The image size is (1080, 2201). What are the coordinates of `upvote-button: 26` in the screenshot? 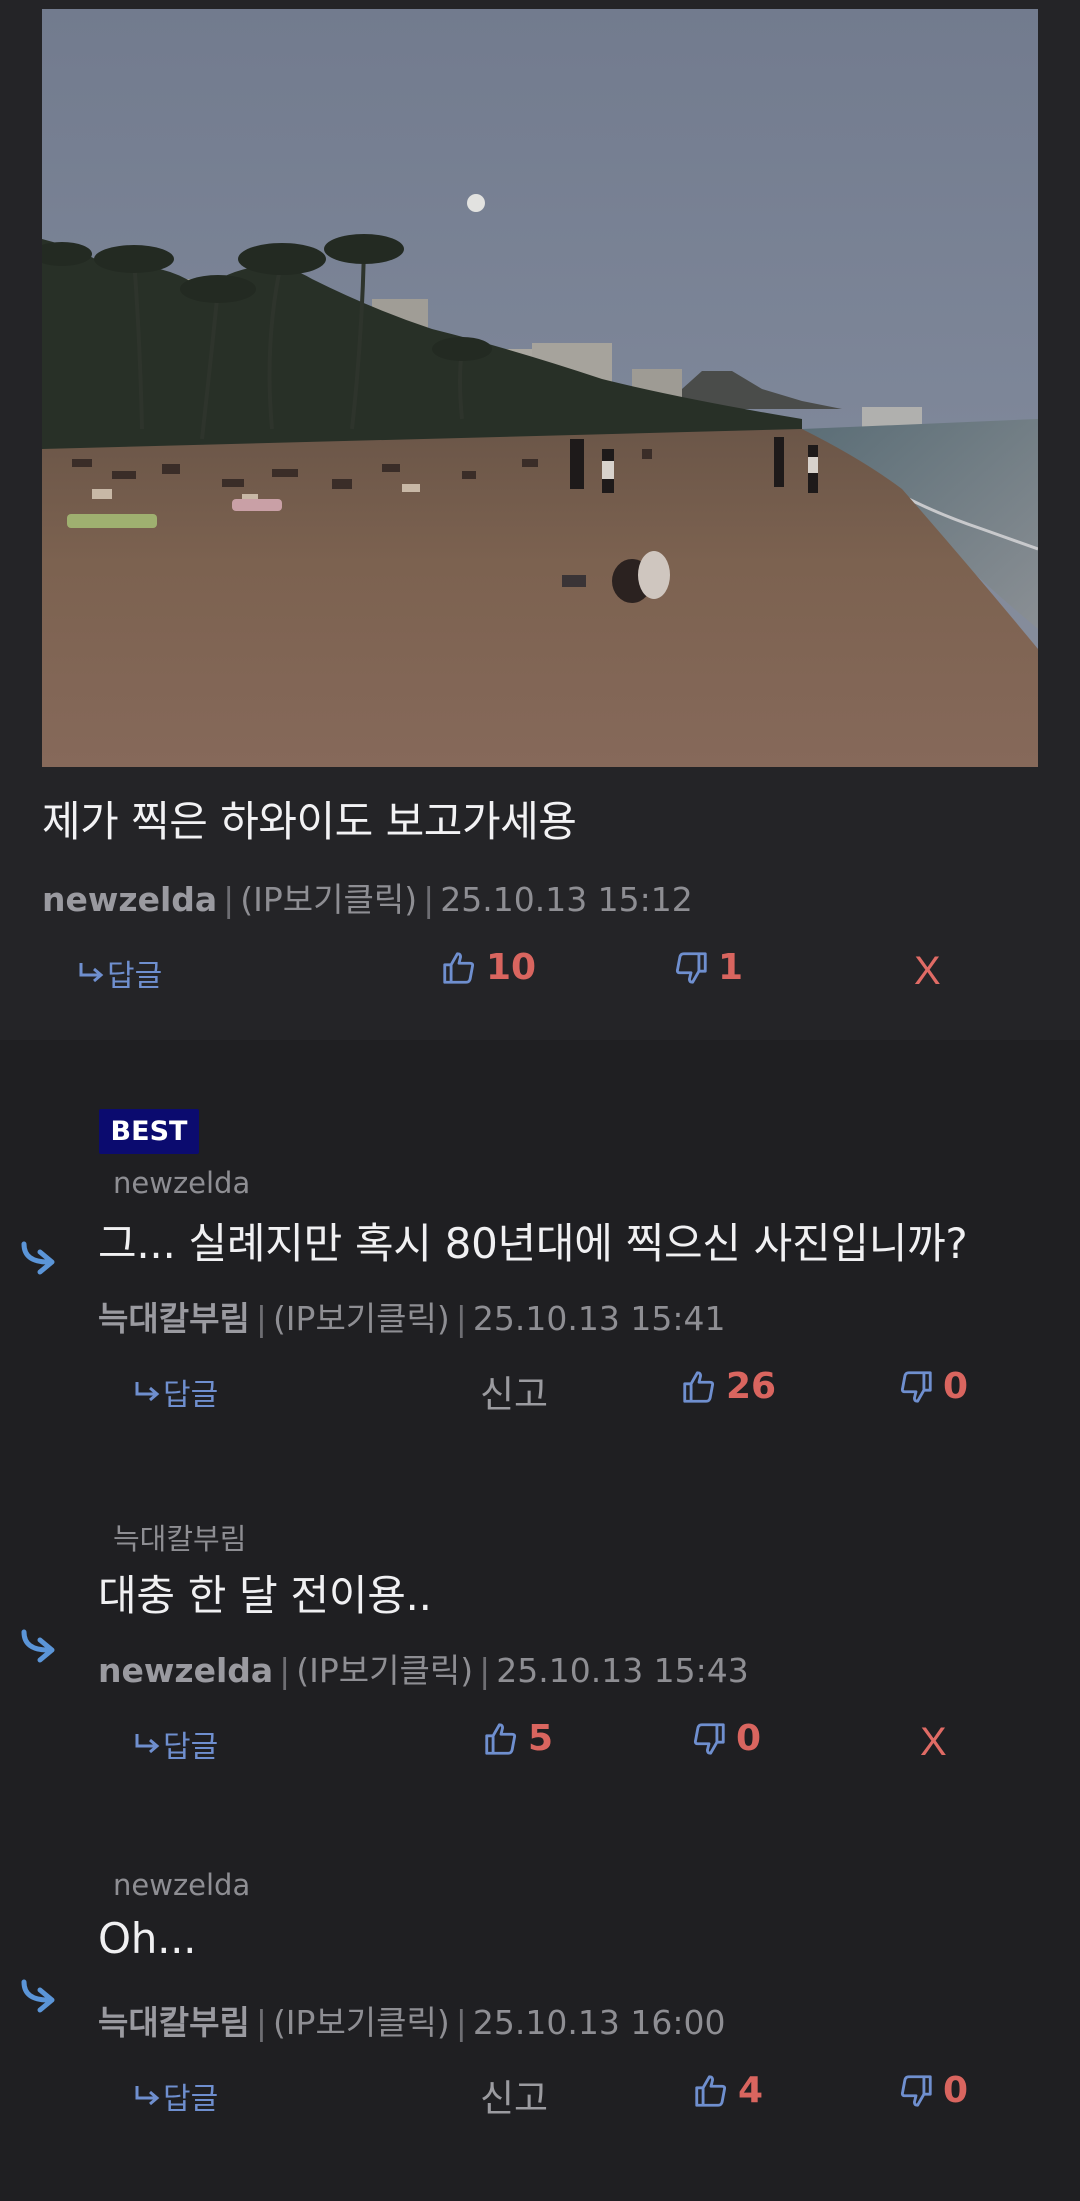 It's located at (728, 1386).